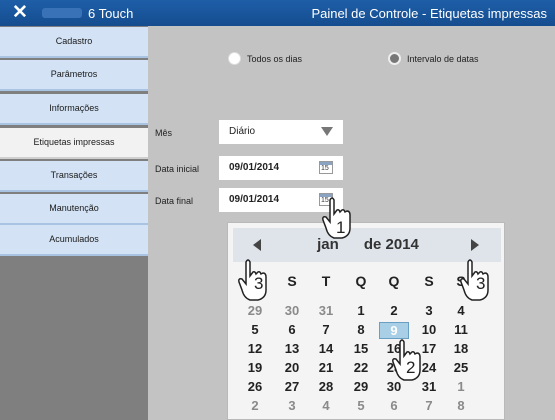 The image size is (555, 420). I want to click on sidebar-item-label: Cadastro, so click(74, 41).